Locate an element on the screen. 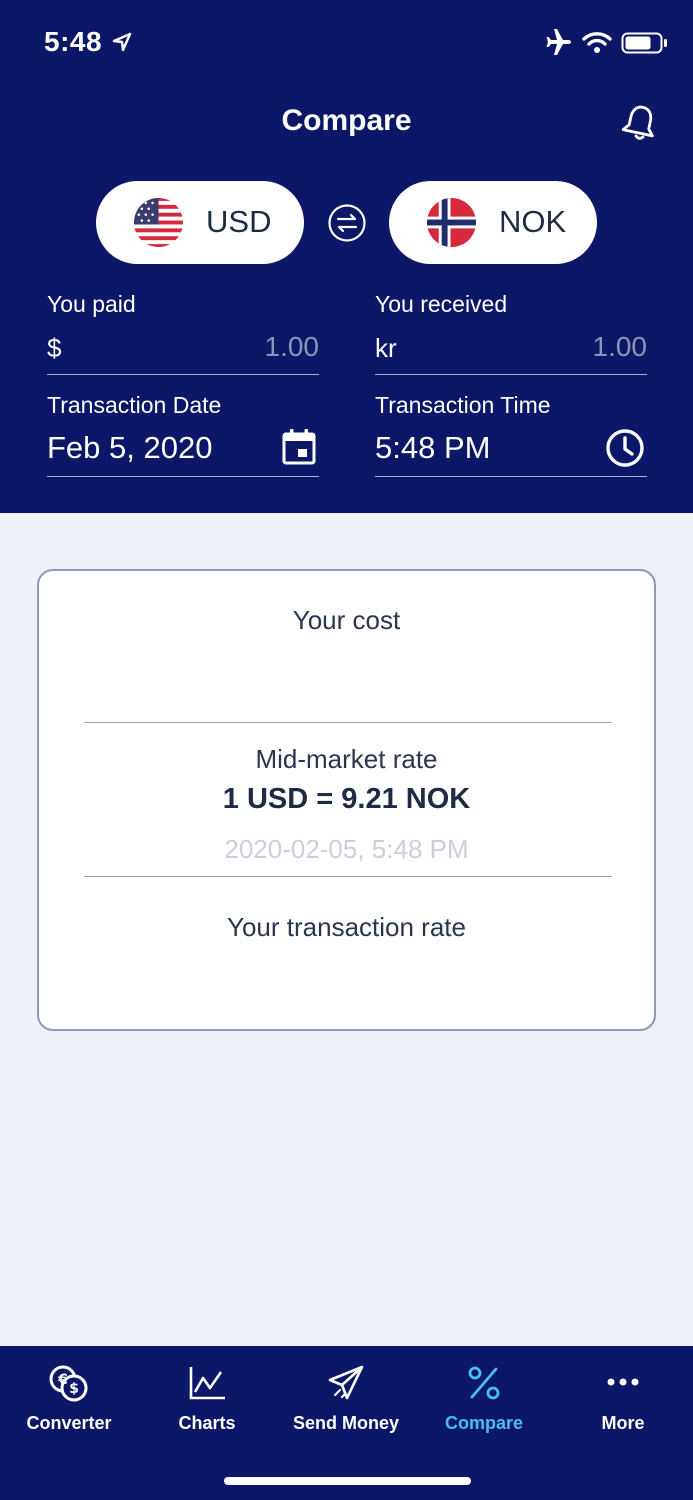 The image size is (693, 1500). transaction-date-value: Feb 5, 2020 is located at coordinates (129, 448).